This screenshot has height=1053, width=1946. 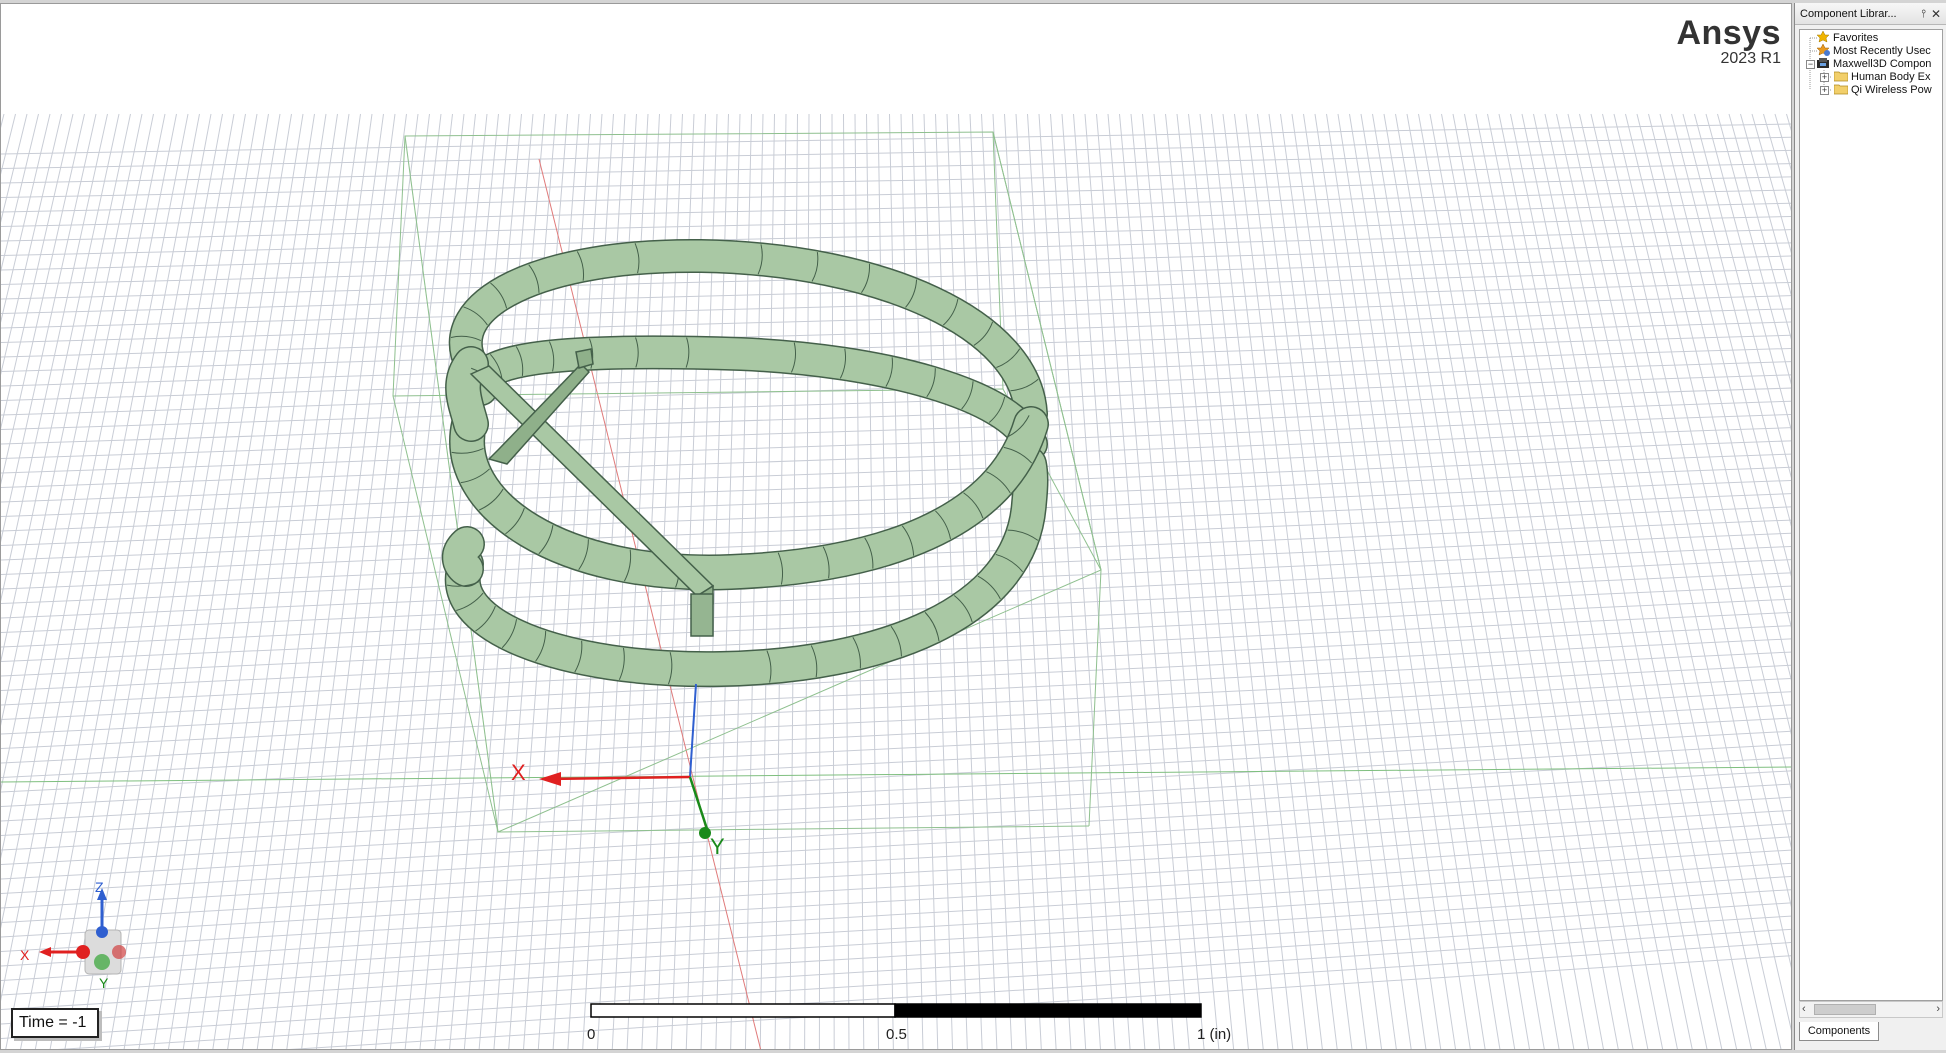 I want to click on ruler-label-end: 1 (in), so click(x=1214, y=1034).